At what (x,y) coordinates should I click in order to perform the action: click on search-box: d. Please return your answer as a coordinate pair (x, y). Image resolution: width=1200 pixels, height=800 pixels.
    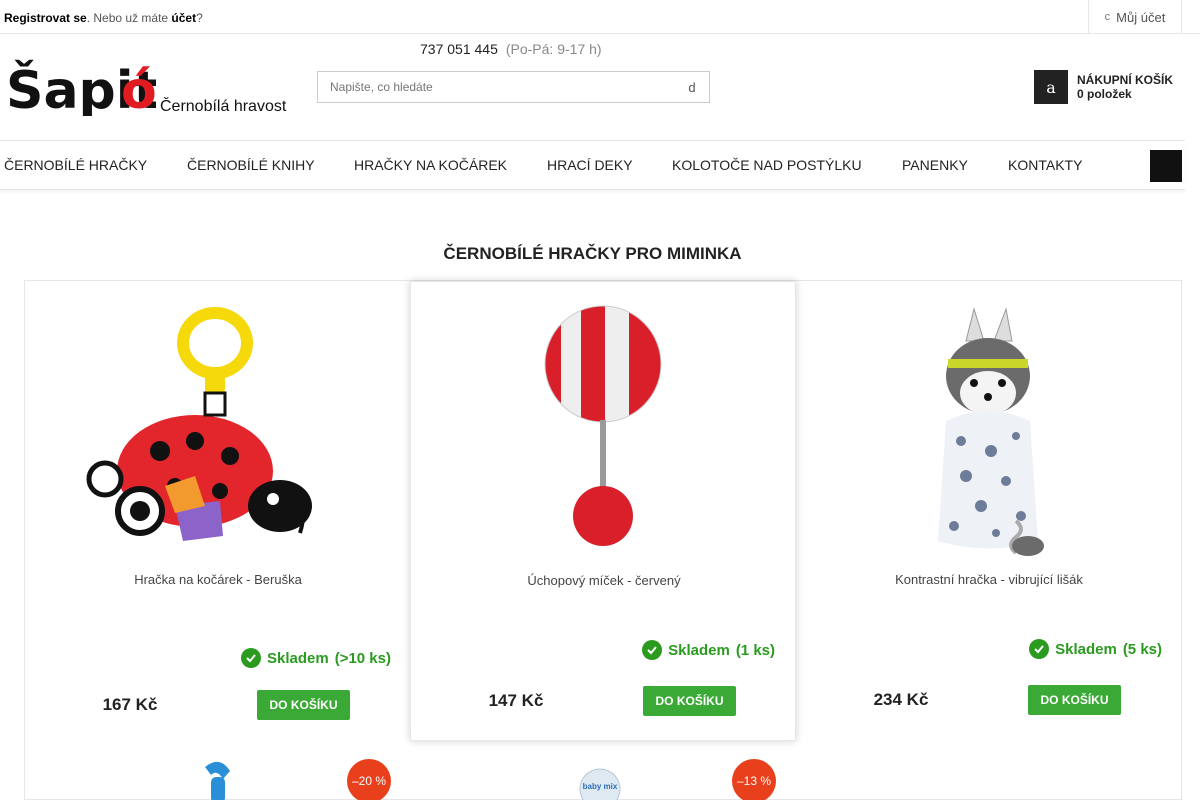
    Looking at the image, I should click on (513, 87).